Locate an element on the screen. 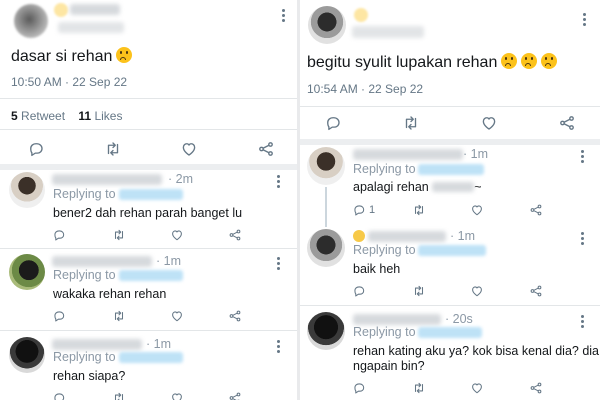 The width and height of the screenshot is (600, 400). tweet-stats: 5 Retweet 11 Likes is located at coordinates (66, 116).